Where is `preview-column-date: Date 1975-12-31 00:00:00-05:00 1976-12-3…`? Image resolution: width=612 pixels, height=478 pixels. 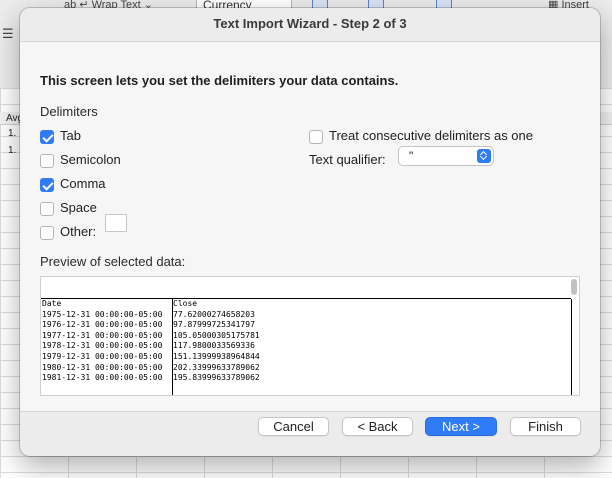 preview-column-date: Date 1975-12-31 00:00:00-05:00 1976-12-3… is located at coordinates (107, 347).